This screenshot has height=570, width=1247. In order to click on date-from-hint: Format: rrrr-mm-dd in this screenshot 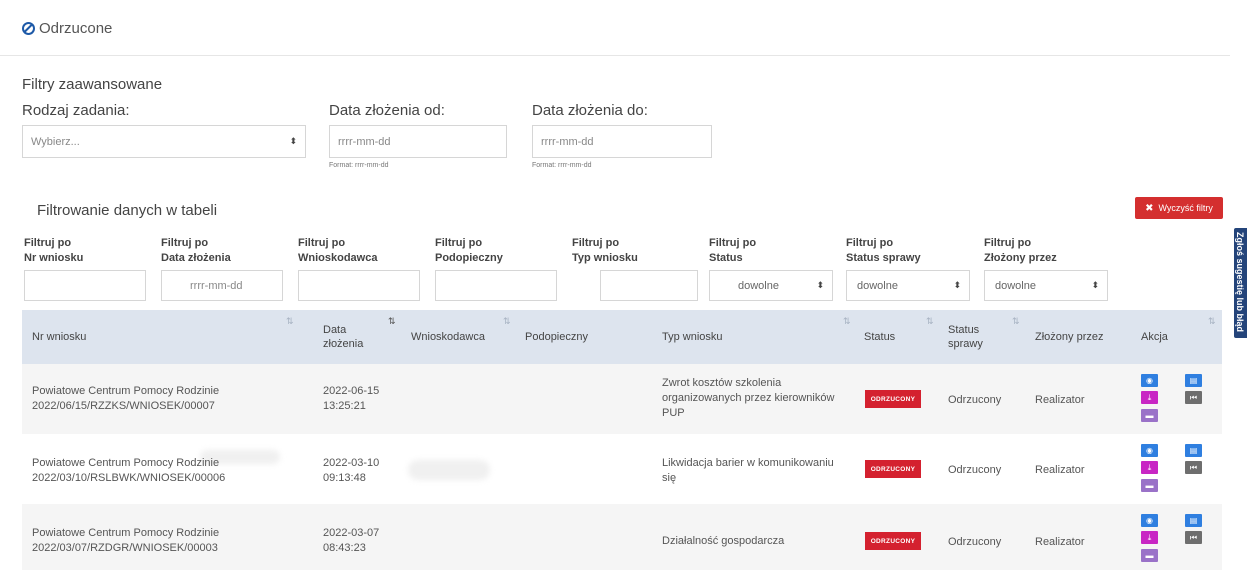, I will do `click(359, 165)`.